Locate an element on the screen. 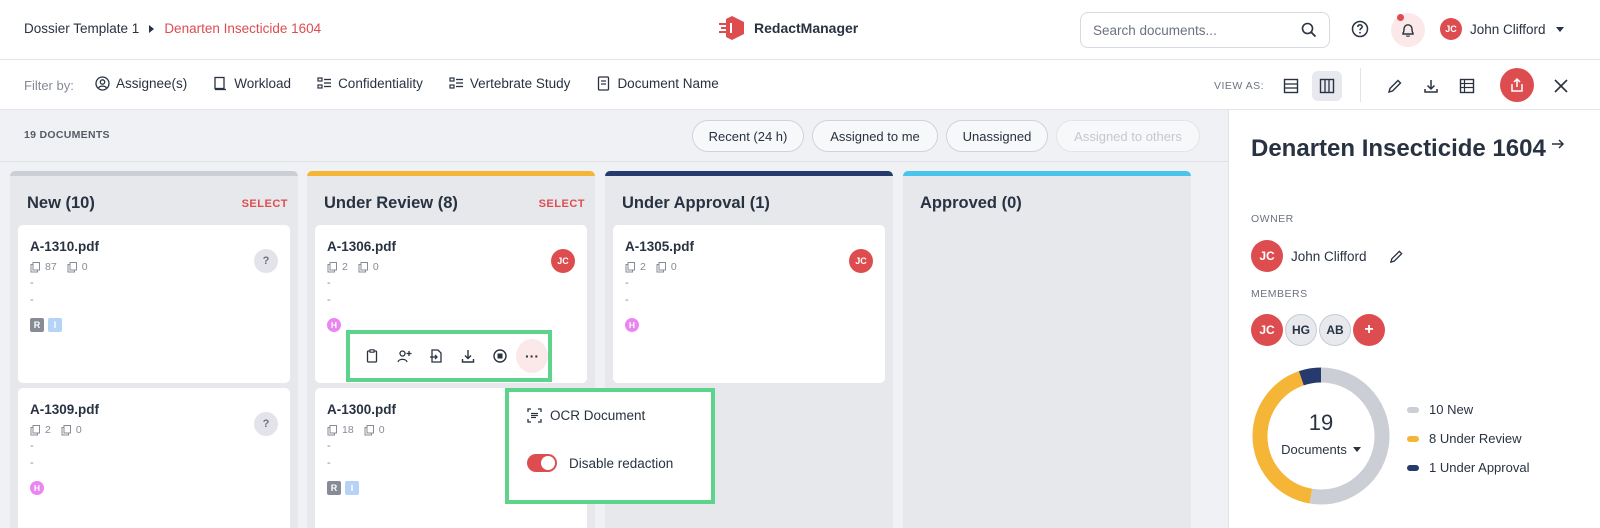 Image resolution: width=1600 pixels, height=528 pixels. add-user-icon is located at coordinates (404, 356).